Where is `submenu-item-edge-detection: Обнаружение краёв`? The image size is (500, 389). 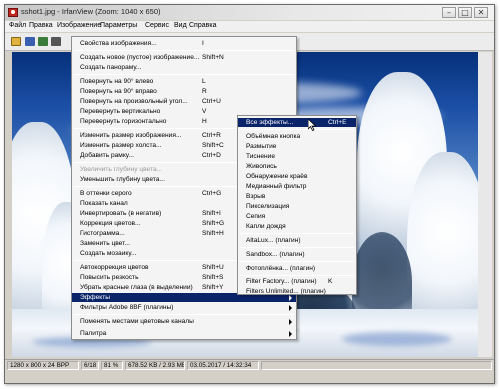
submenu-item-edge-detection: Обнаружение краёв is located at coordinates (297, 176).